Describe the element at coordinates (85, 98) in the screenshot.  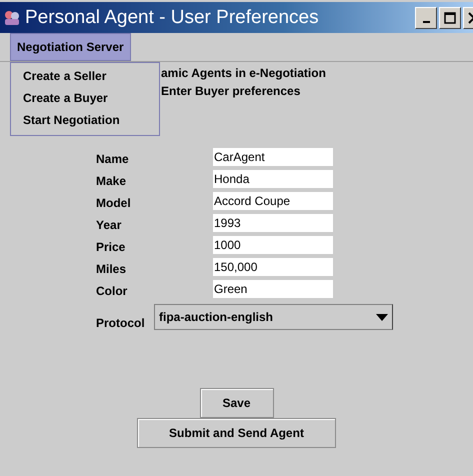
I see `menu-item: Create a Buyer` at that location.